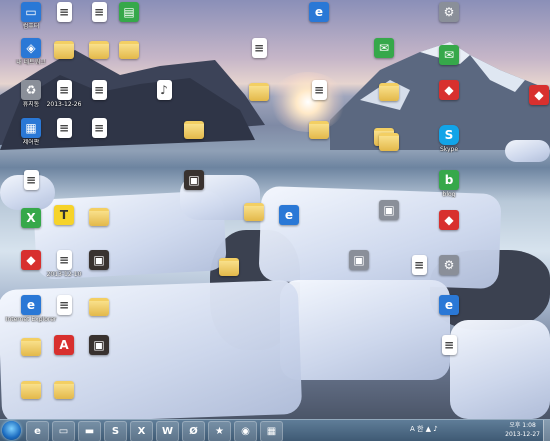  What do you see at coordinates (37, 431) in the screenshot?
I see `taskbar-internet-explorer-icon: e` at bounding box center [37, 431].